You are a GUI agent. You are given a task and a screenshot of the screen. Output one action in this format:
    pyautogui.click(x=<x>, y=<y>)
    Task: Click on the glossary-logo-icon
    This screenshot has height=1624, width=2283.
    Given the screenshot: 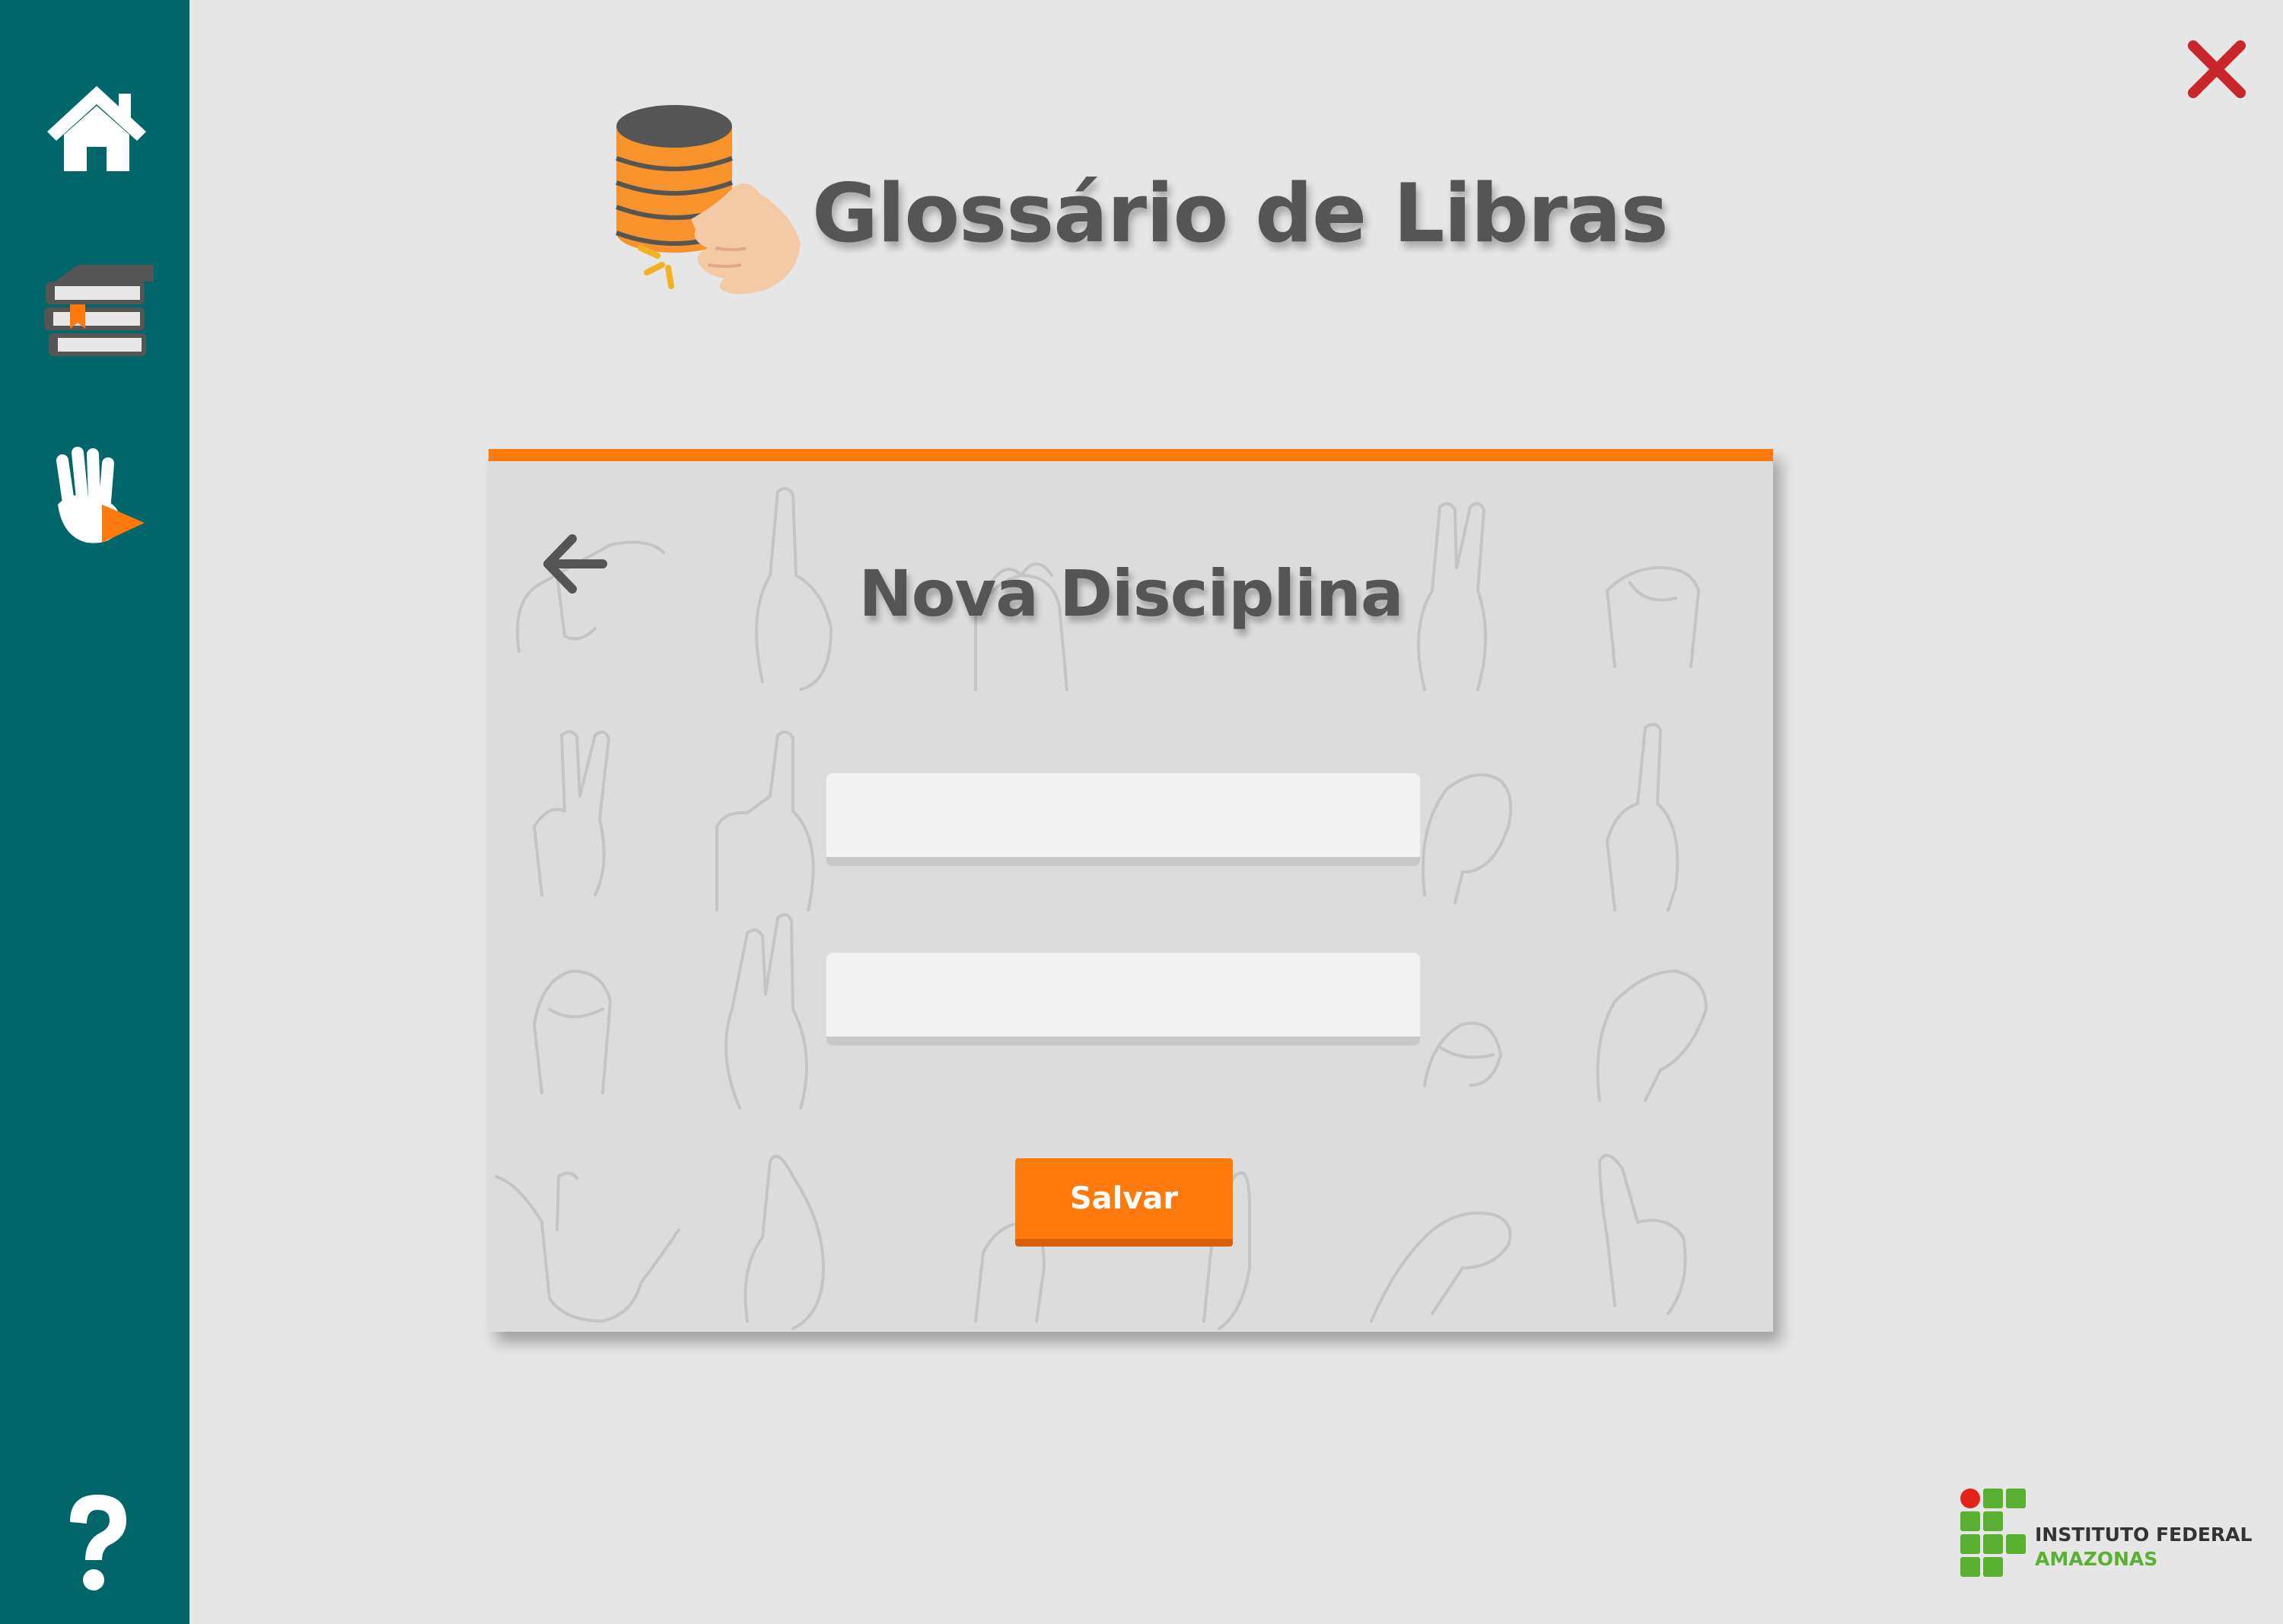 What is the action you would take?
    pyautogui.click(x=707, y=206)
    